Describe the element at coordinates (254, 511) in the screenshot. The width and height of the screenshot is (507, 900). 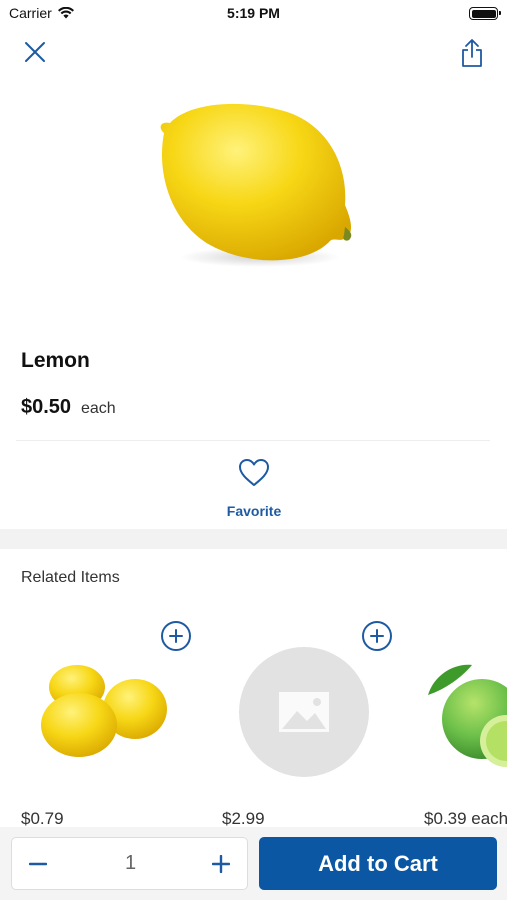
I see `favorite-label: Favorite` at that location.